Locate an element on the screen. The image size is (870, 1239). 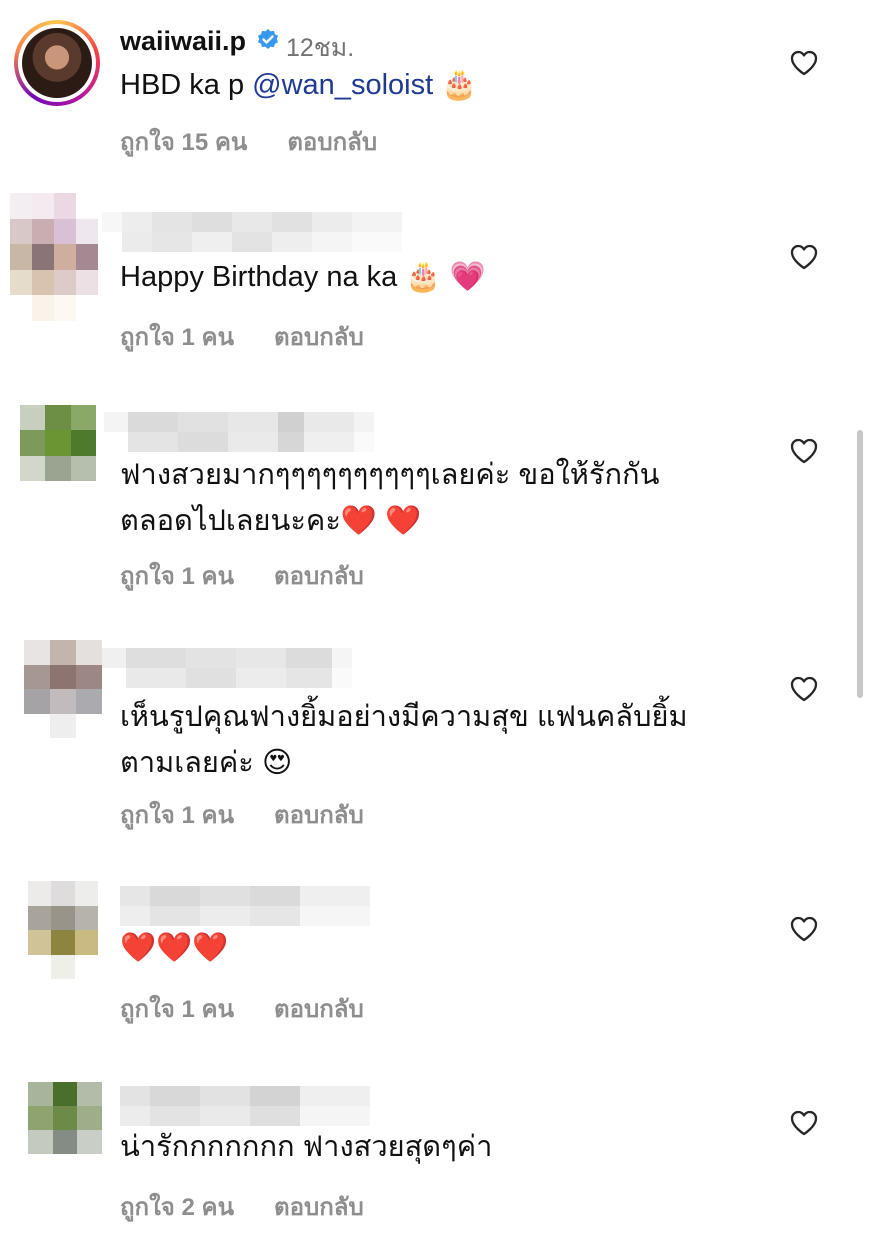
comment-text: ❤️❤️❤️ is located at coordinates (174, 948).